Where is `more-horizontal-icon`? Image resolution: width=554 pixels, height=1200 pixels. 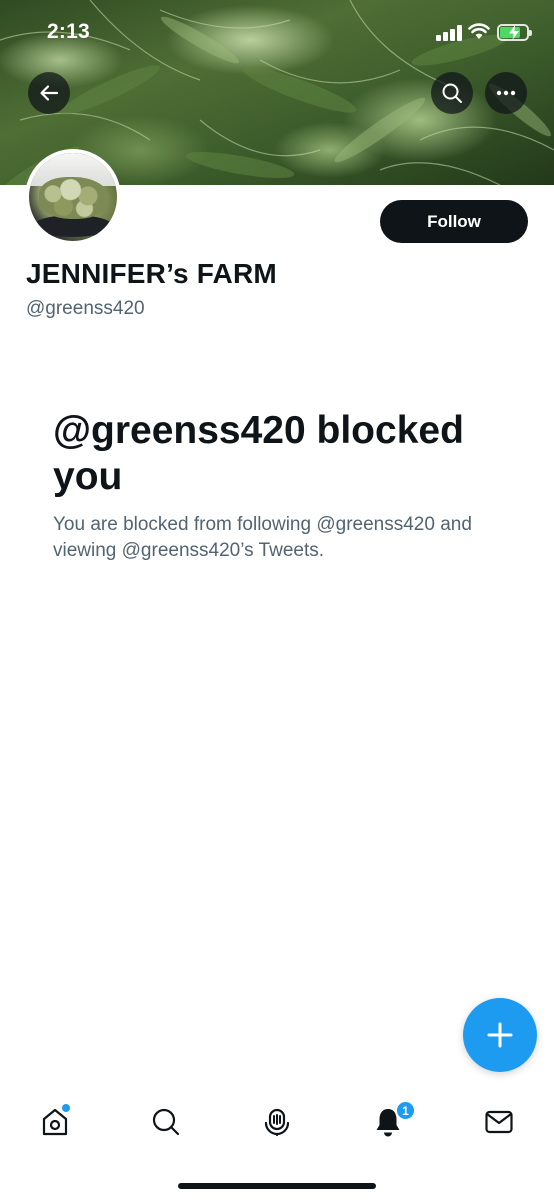
more-horizontal-icon is located at coordinates (506, 93).